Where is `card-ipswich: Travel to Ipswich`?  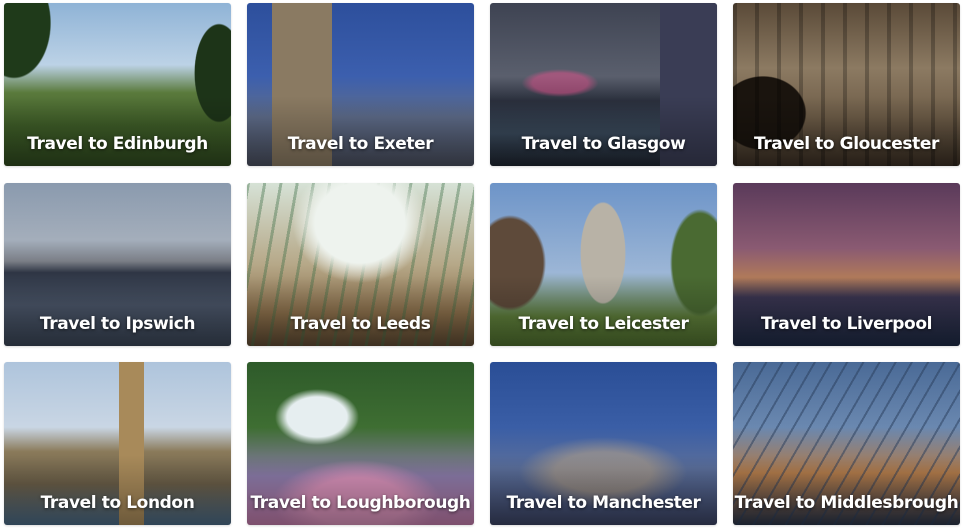 card-ipswich: Travel to Ipswich is located at coordinates (117, 264).